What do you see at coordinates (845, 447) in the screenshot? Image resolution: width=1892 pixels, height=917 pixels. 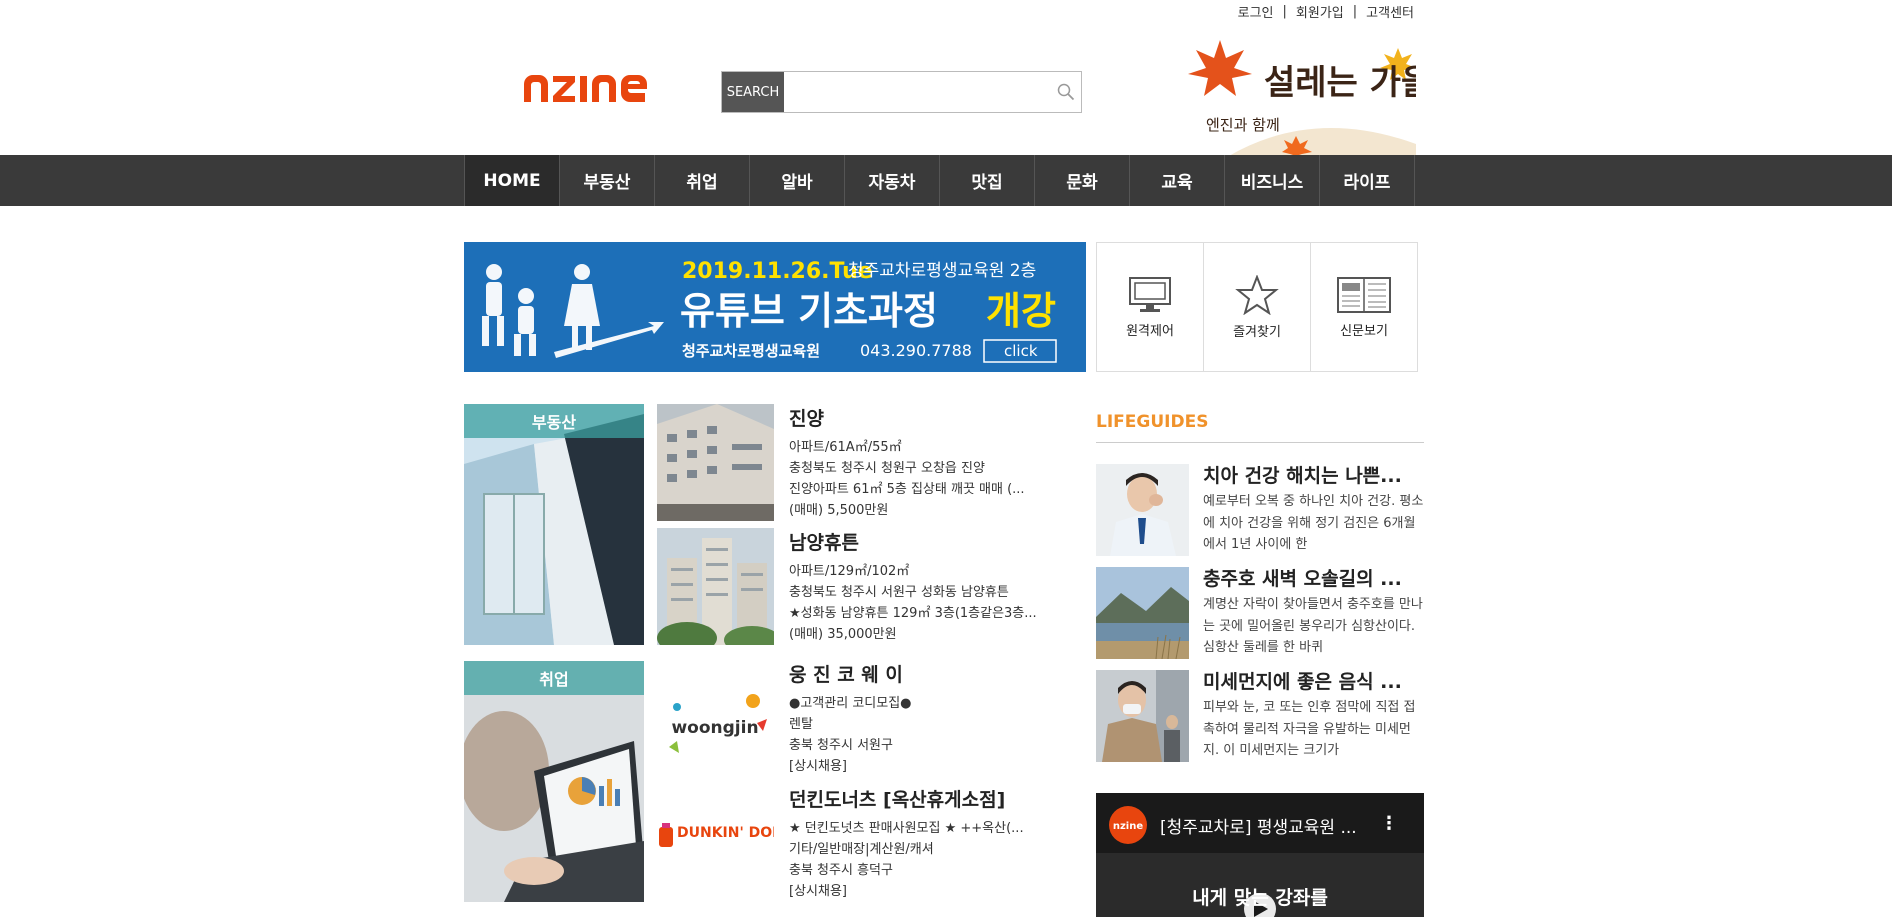 I see `listing-detail: 아파트/61A㎡/55㎡` at bounding box center [845, 447].